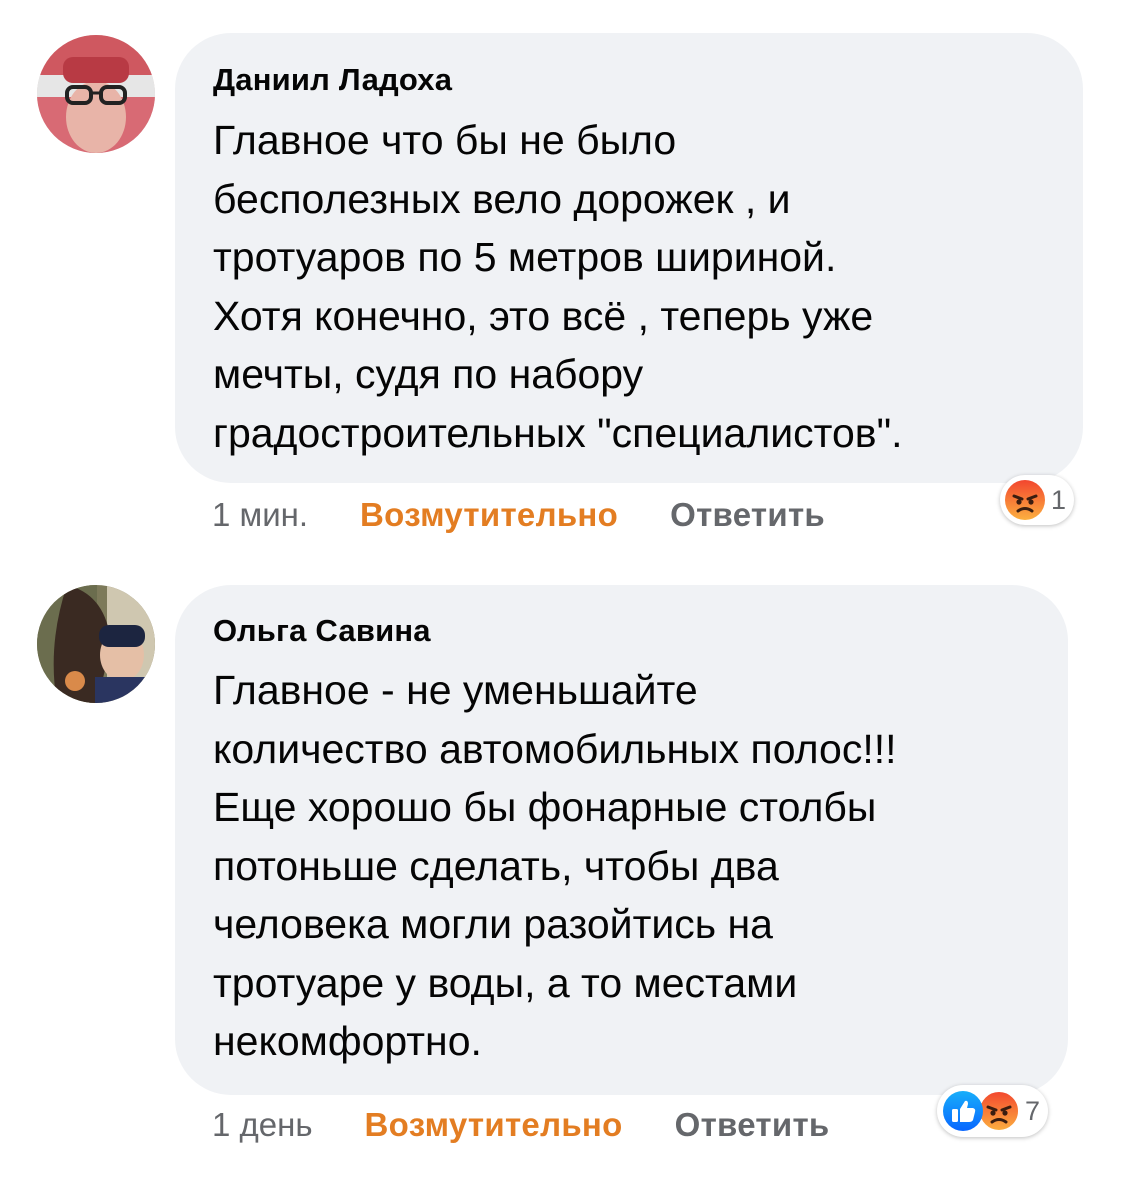  Describe the element at coordinates (332, 80) in the screenshot. I see `comment-author: Даниил Ладоха` at that location.